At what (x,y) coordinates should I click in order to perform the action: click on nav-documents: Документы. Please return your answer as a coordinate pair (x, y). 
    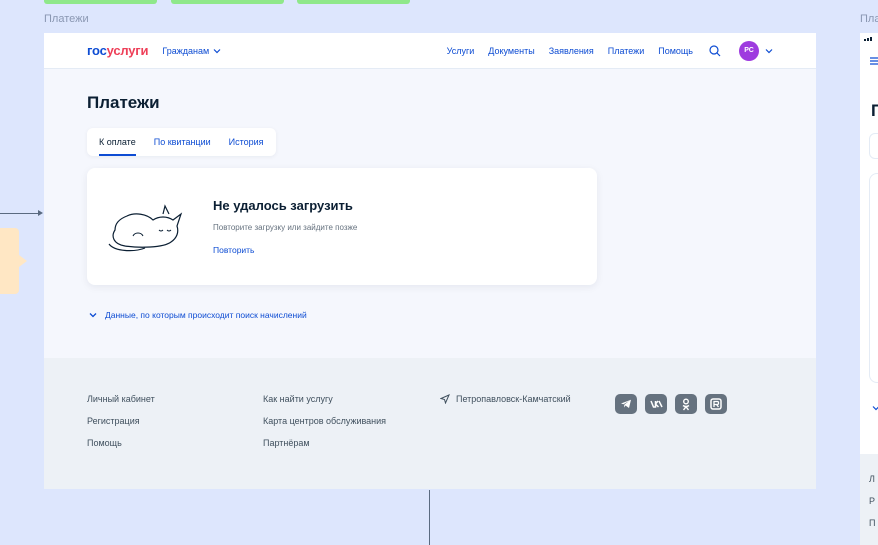
    Looking at the image, I should click on (511, 51).